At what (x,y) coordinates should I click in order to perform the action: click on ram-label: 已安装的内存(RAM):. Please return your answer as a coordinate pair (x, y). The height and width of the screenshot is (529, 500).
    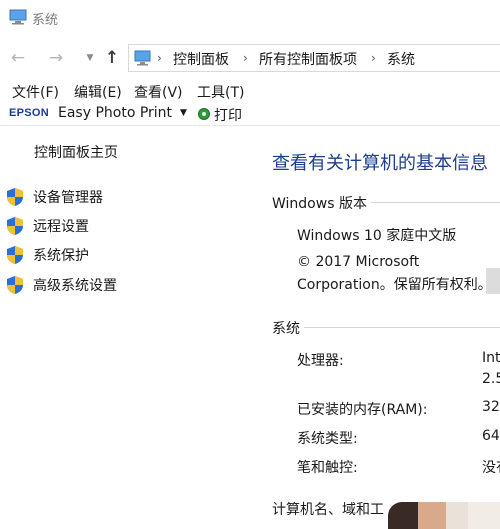
    Looking at the image, I should click on (362, 410).